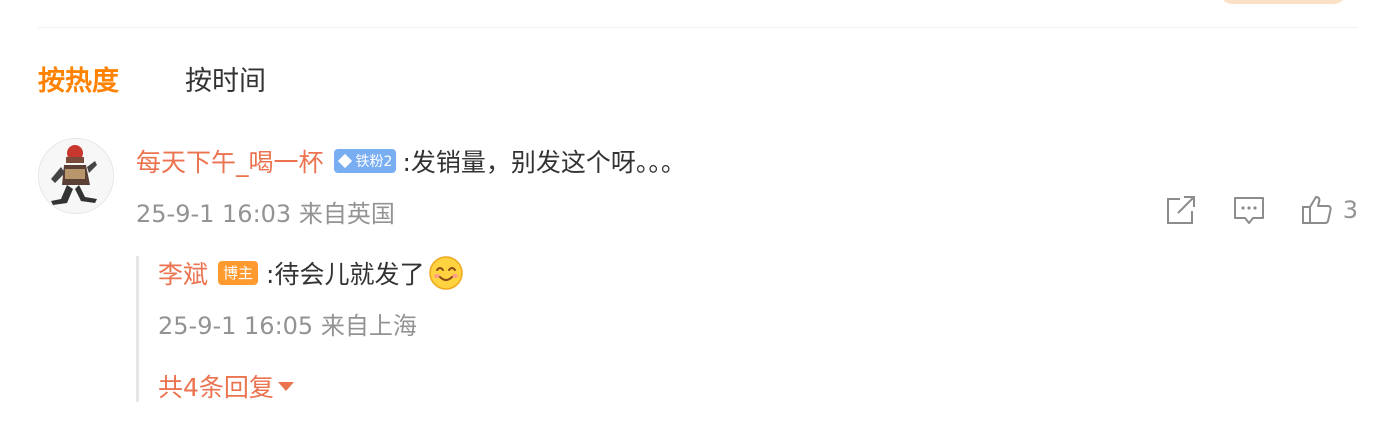  I want to click on avatar-image, so click(76, 176).